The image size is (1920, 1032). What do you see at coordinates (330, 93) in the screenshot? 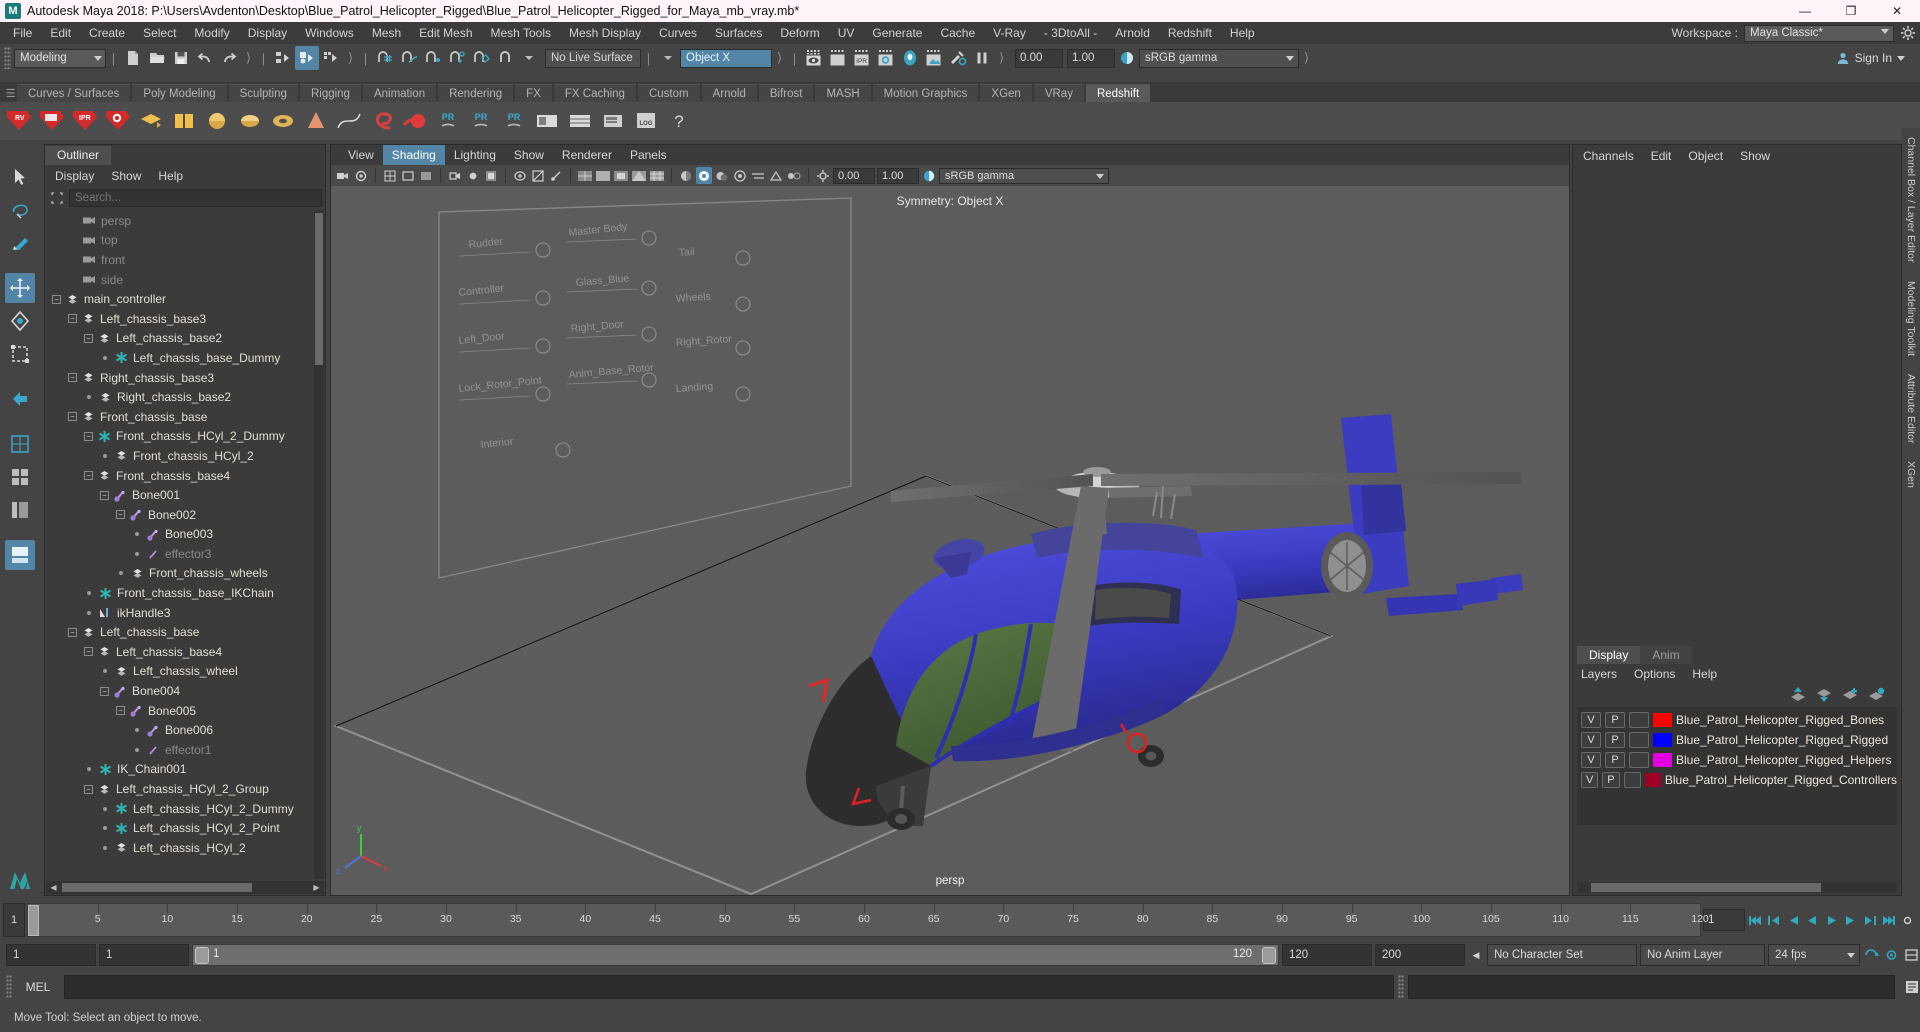
I see `shelf-tab-rigging: Rigging` at bounding box center [330, 93].